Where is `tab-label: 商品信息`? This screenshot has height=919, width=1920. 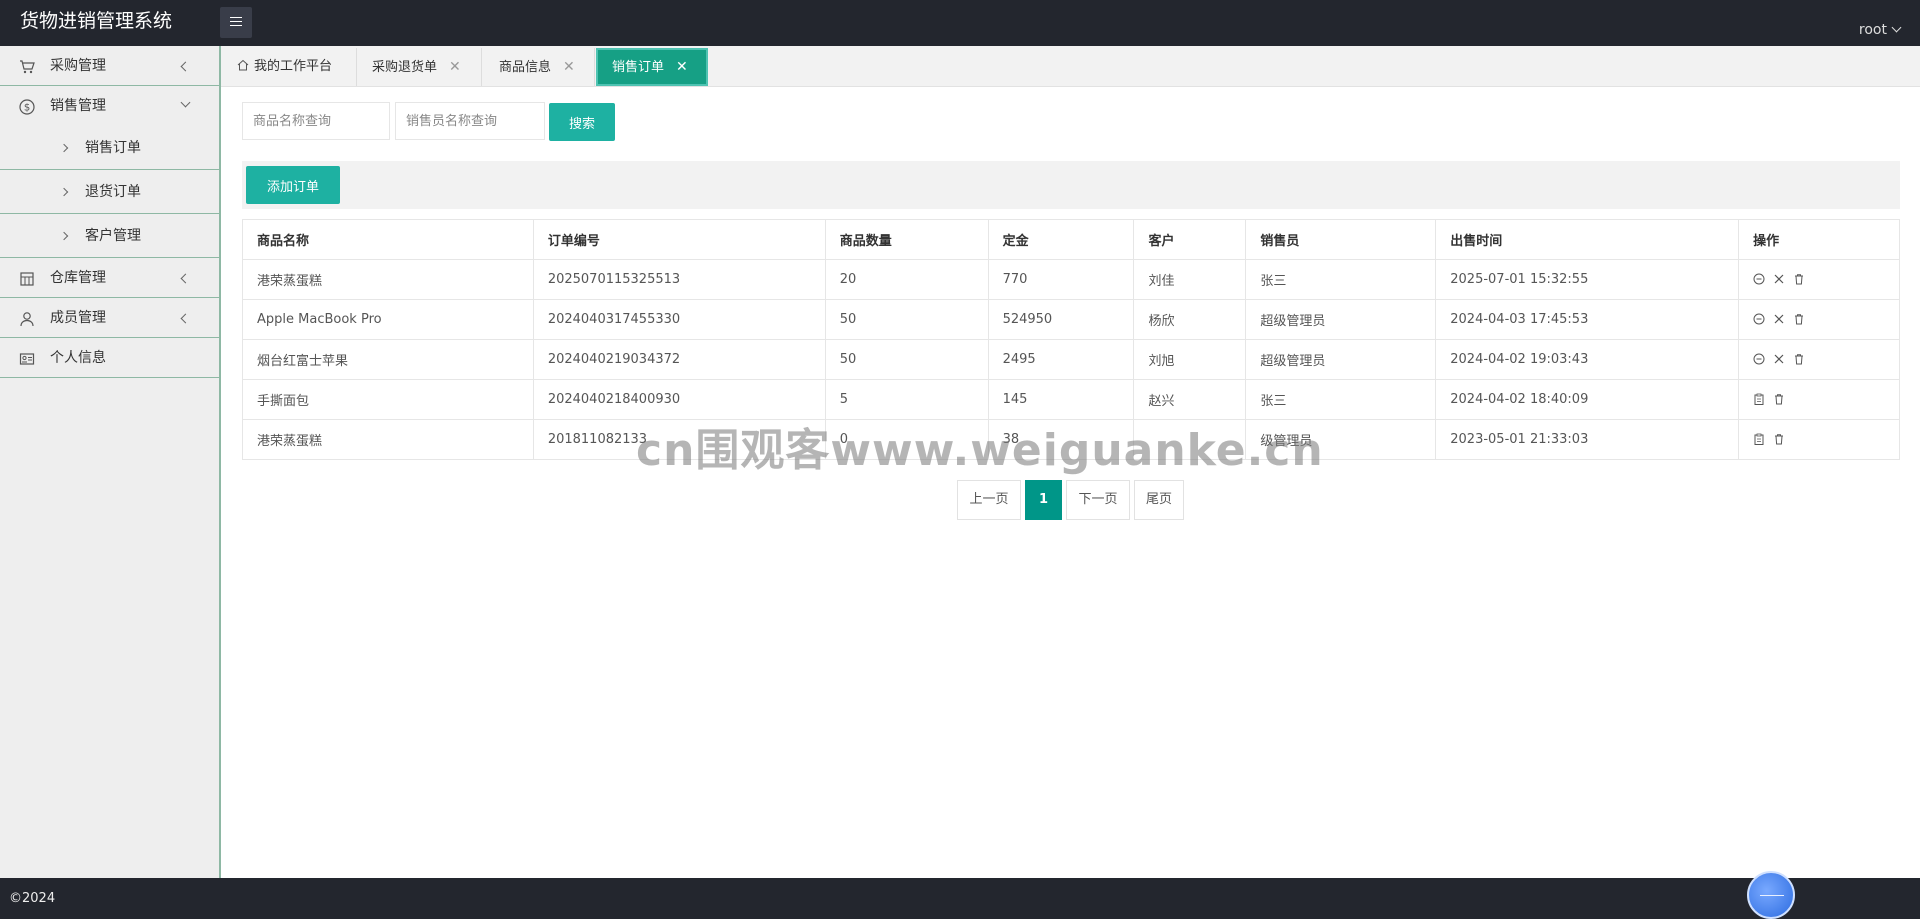 tab-label: 商品信息 is located at coordinates (525, 67).